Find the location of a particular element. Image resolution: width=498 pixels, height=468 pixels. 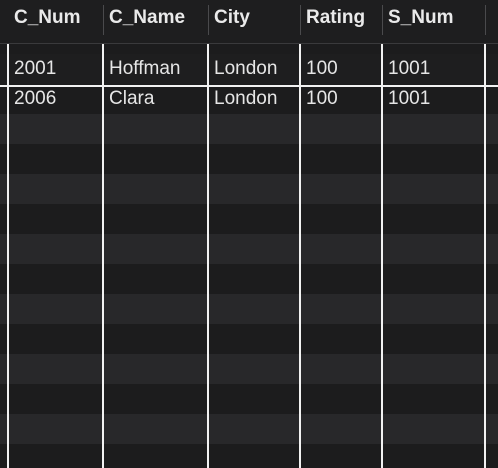

column-header-city: City is located at coordinates (254, 22).